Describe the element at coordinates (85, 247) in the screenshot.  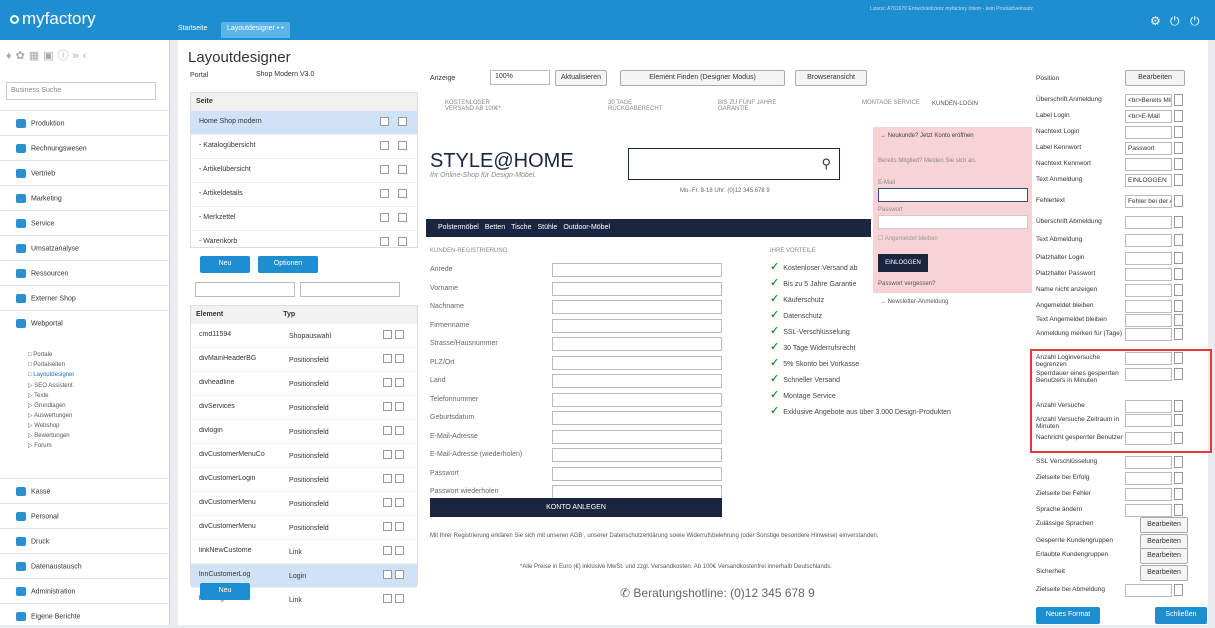
I see `sidebar-item: Umsatzanalyse` at that location.